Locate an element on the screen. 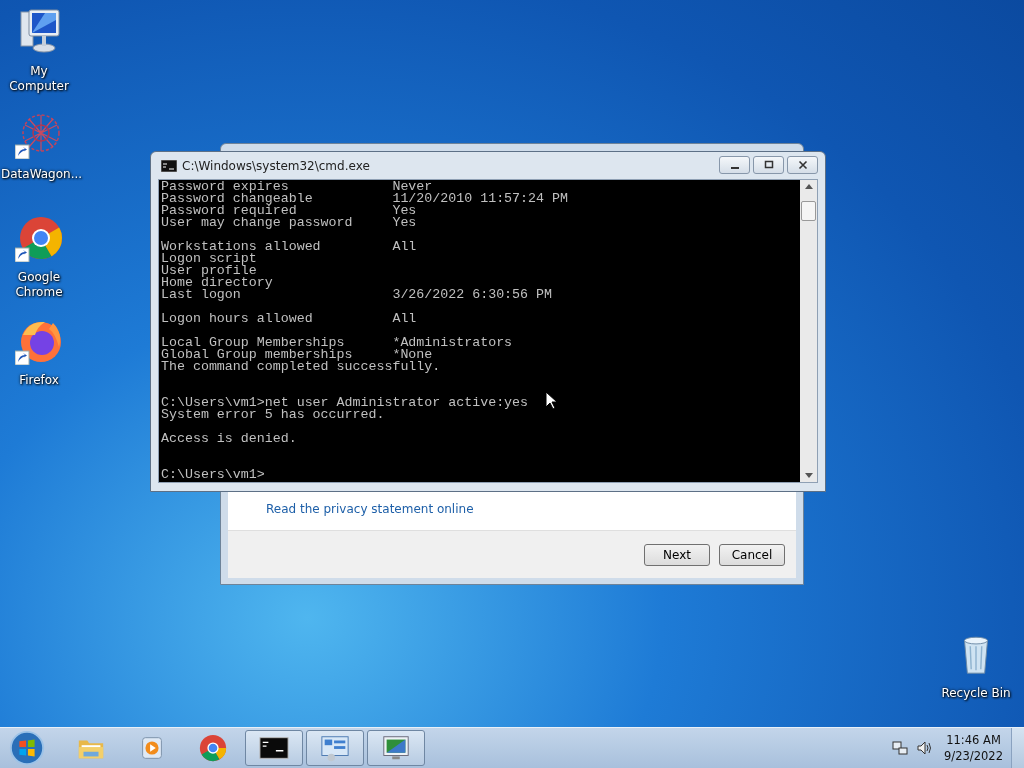  cancel-button: Cancel is located at coordinates (752, 554).